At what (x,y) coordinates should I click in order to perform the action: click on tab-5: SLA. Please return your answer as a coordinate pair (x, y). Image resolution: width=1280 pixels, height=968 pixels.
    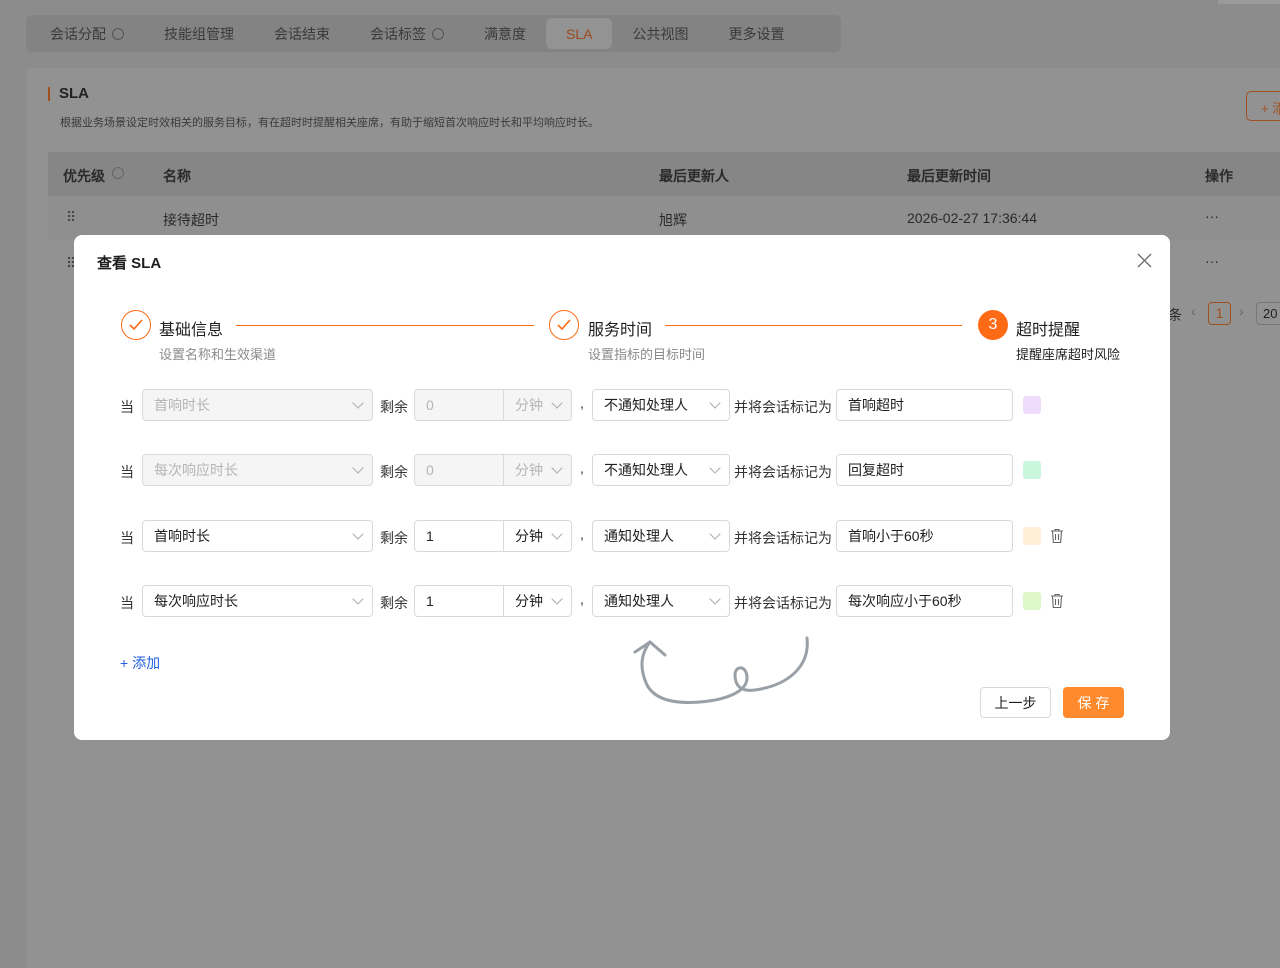
    Looking at the image, I should click on (579, 33).